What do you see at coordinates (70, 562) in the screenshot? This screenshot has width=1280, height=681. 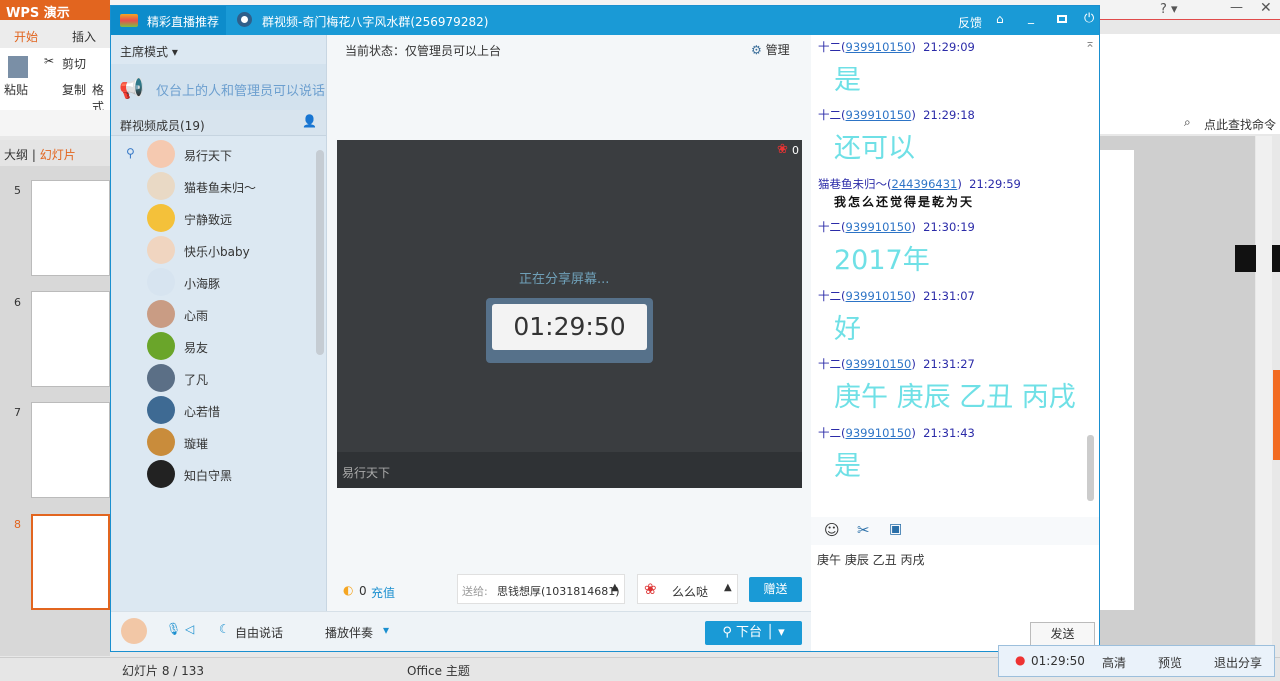 I see `slide-thumbnail-selected` at bounding box center [70, 562].